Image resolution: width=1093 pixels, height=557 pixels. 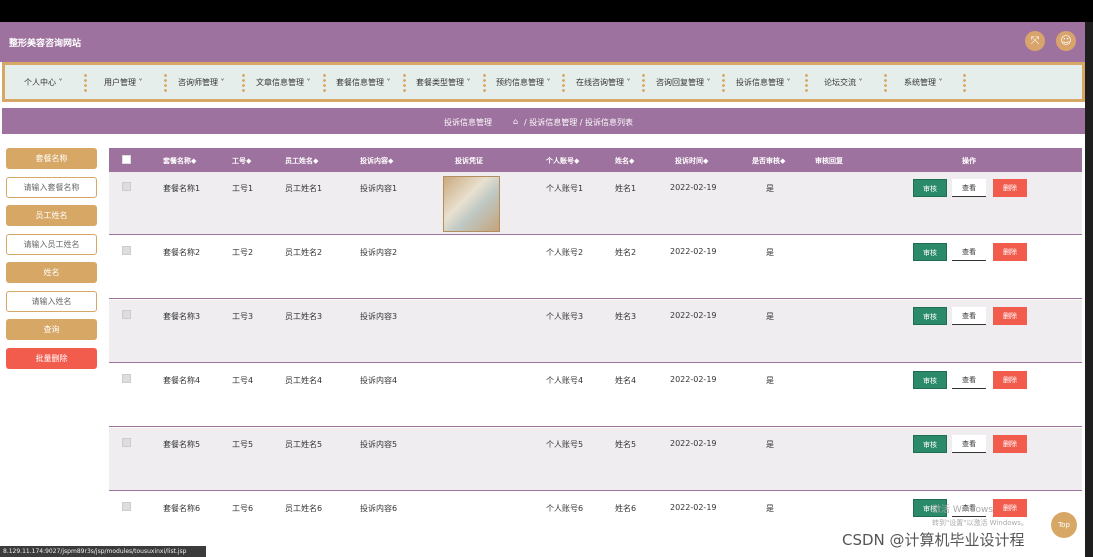 I want to click on nav-item-forum: 论坛交流 ˅, so click(x=843, y=82).